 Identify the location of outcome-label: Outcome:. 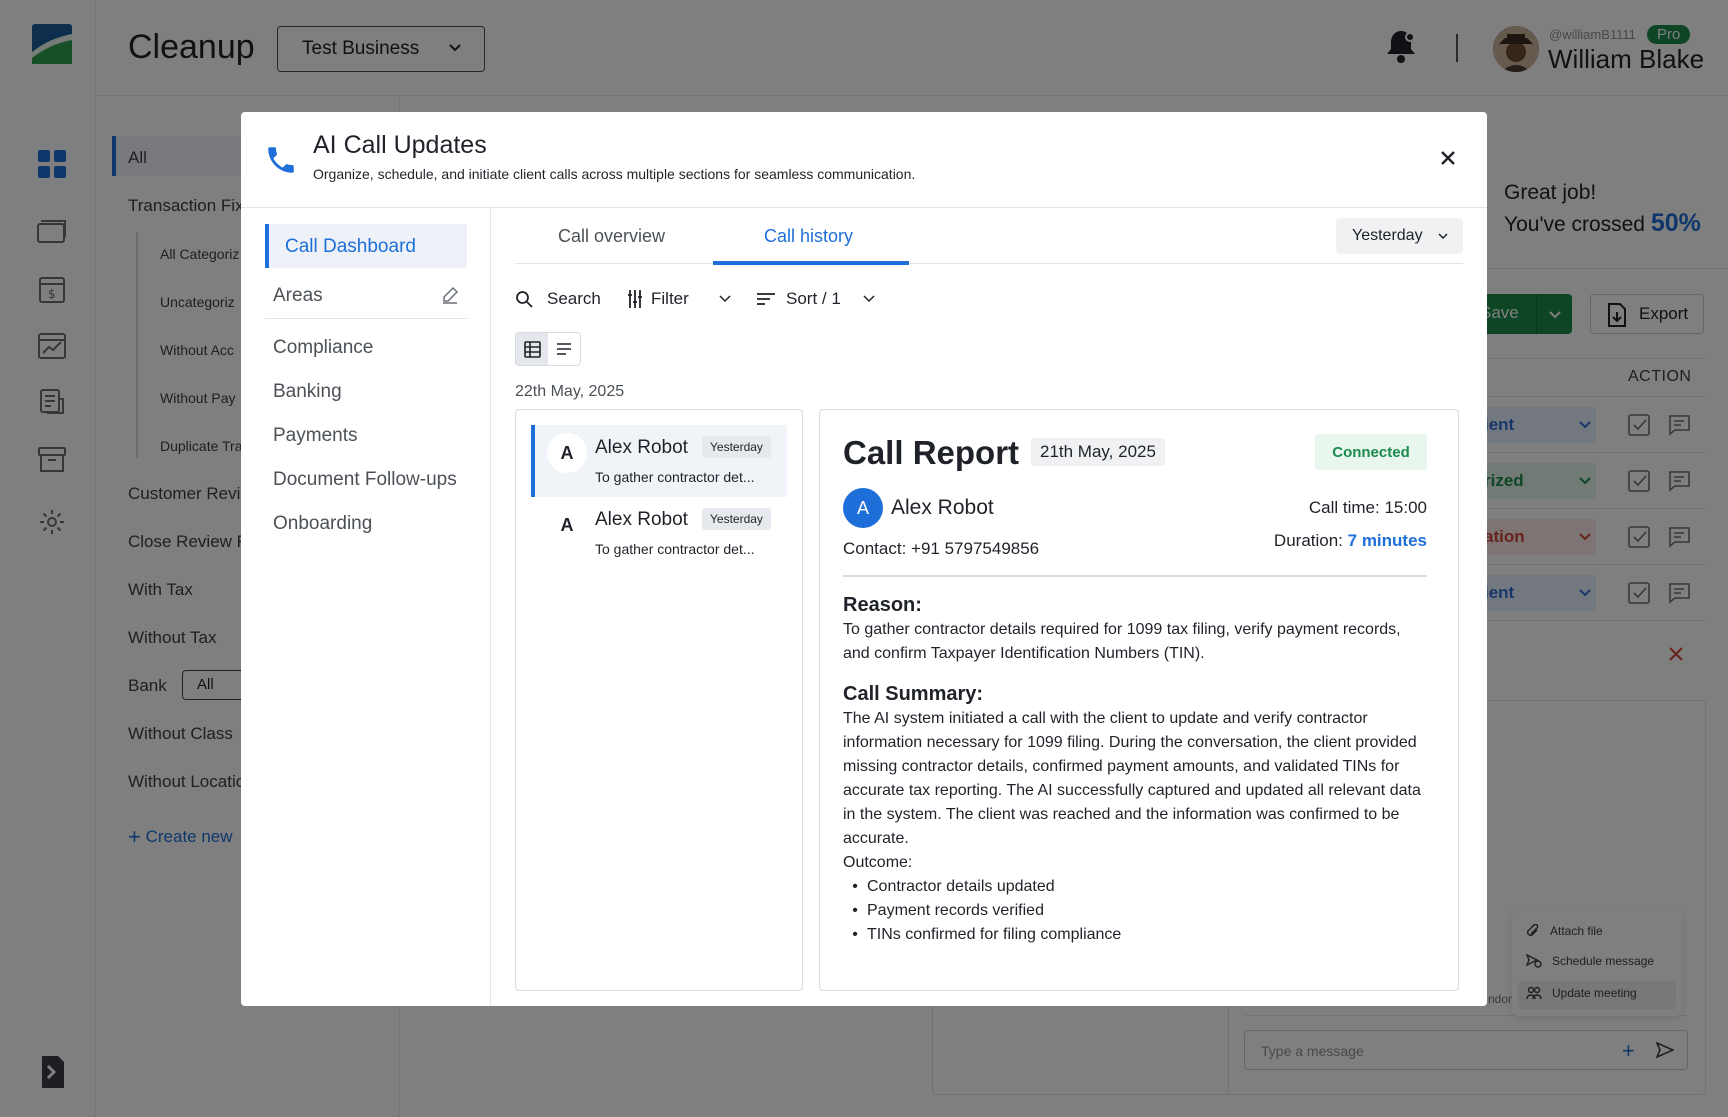
(878, 862).